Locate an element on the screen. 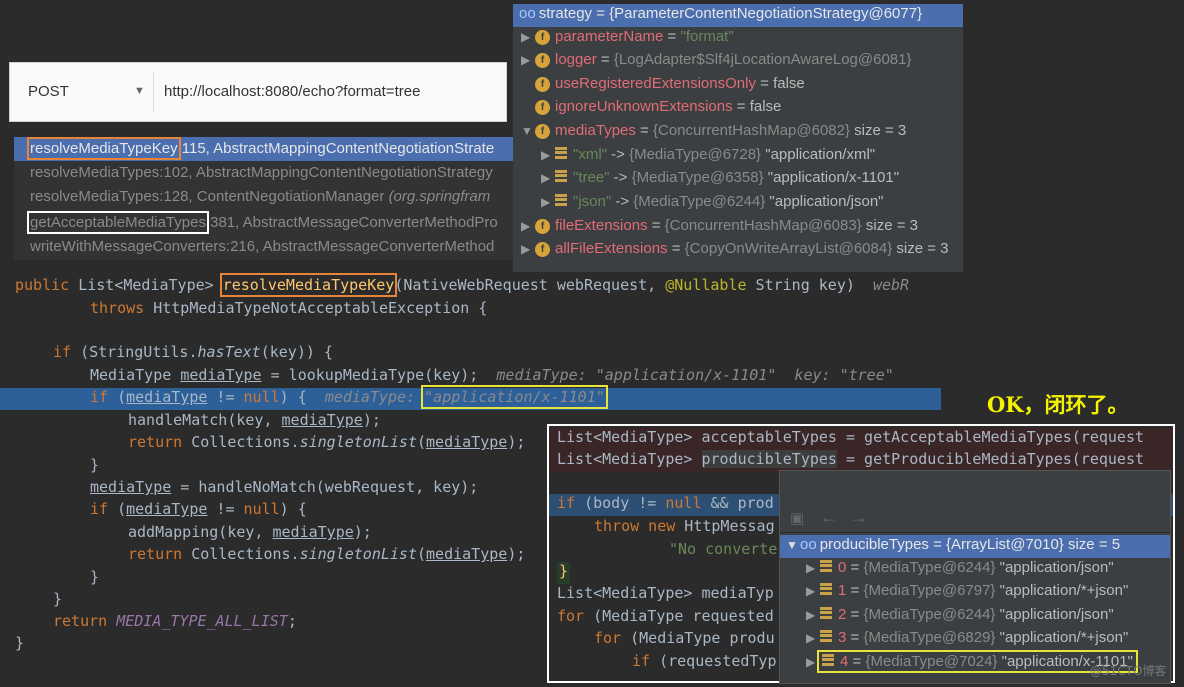 This screenshot has height=687, width=1184. code-text: (MediaType requested is located at coordinates (679, 616).